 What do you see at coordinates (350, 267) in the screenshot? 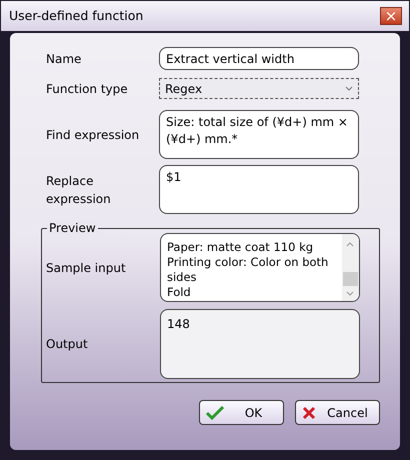
I see `scrollbar-drawing` at bounding box center [350, 267].